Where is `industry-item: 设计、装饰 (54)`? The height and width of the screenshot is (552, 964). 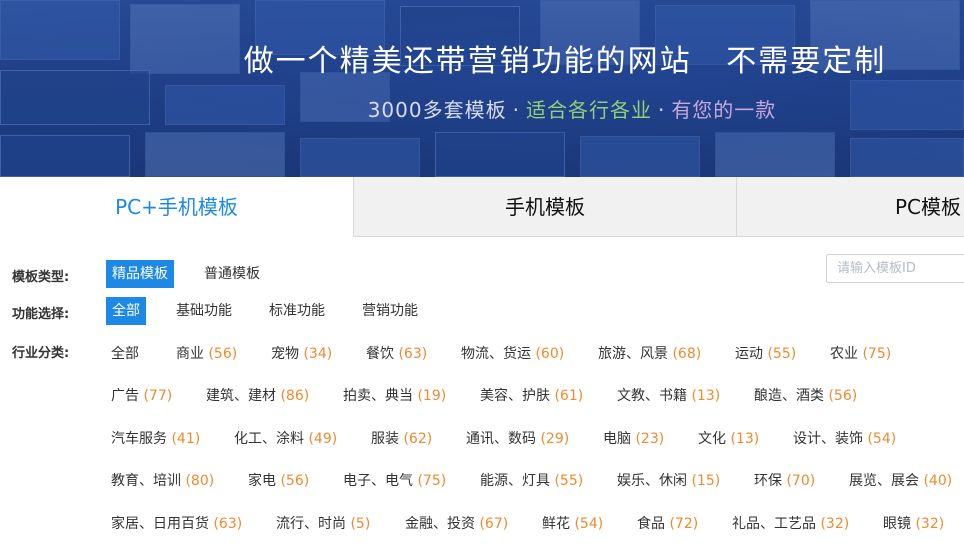
industry-item: 设计、装饰 (54) is located at coordinates (844, 439).